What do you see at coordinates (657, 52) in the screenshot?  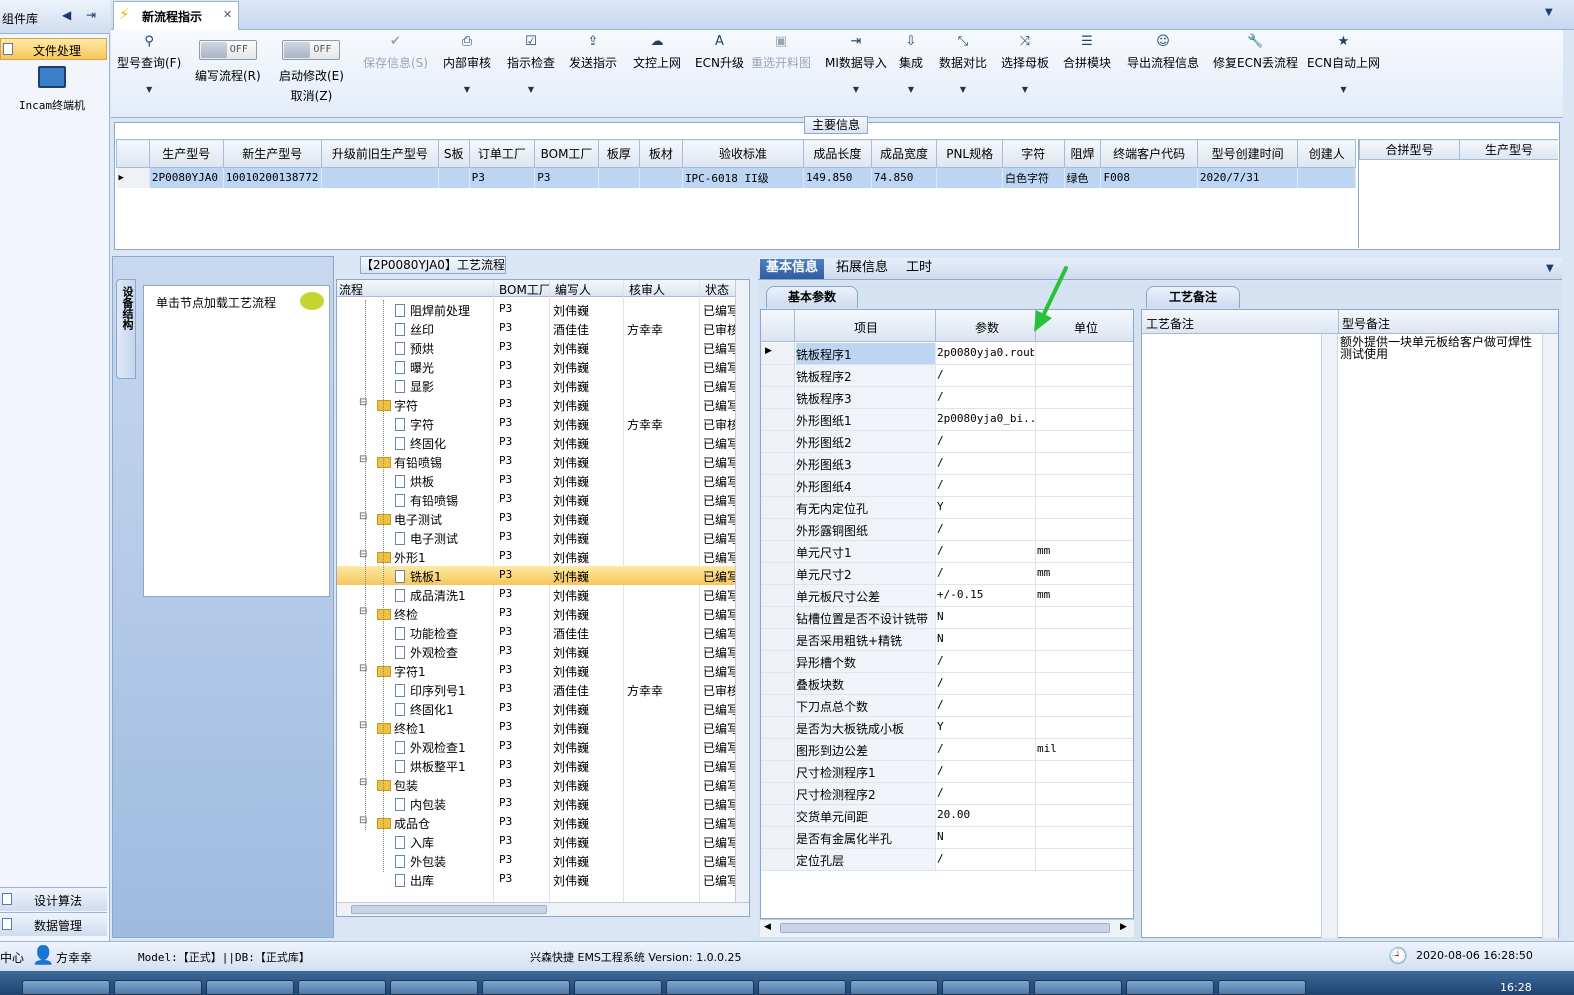 I see `ribbon-button: ☁ 文控上网` at bounding box center [657, 52].